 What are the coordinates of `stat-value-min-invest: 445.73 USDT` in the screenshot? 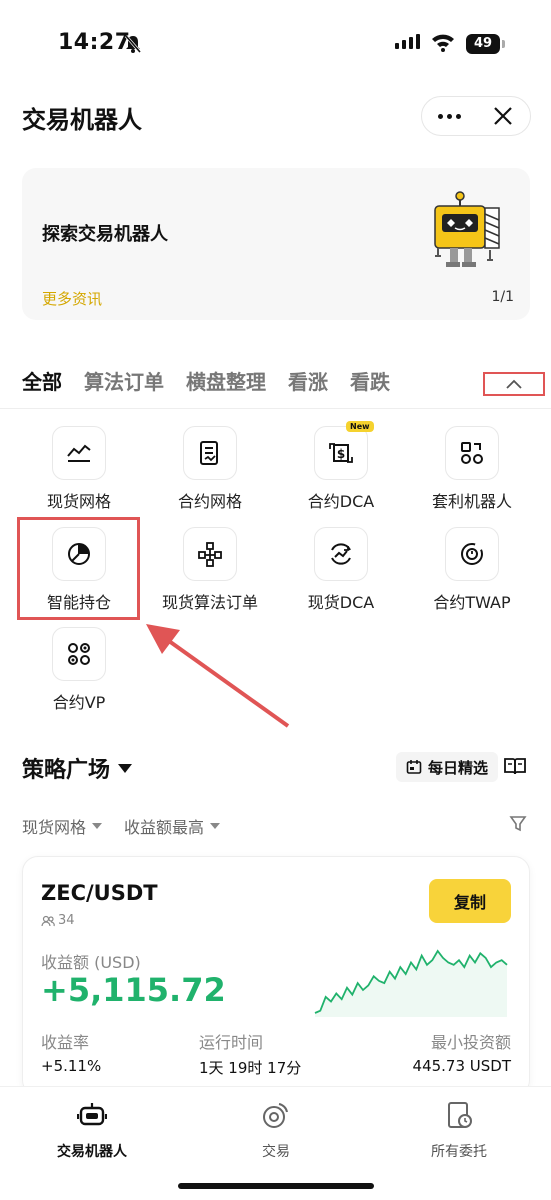 It's located at (461, 1066).